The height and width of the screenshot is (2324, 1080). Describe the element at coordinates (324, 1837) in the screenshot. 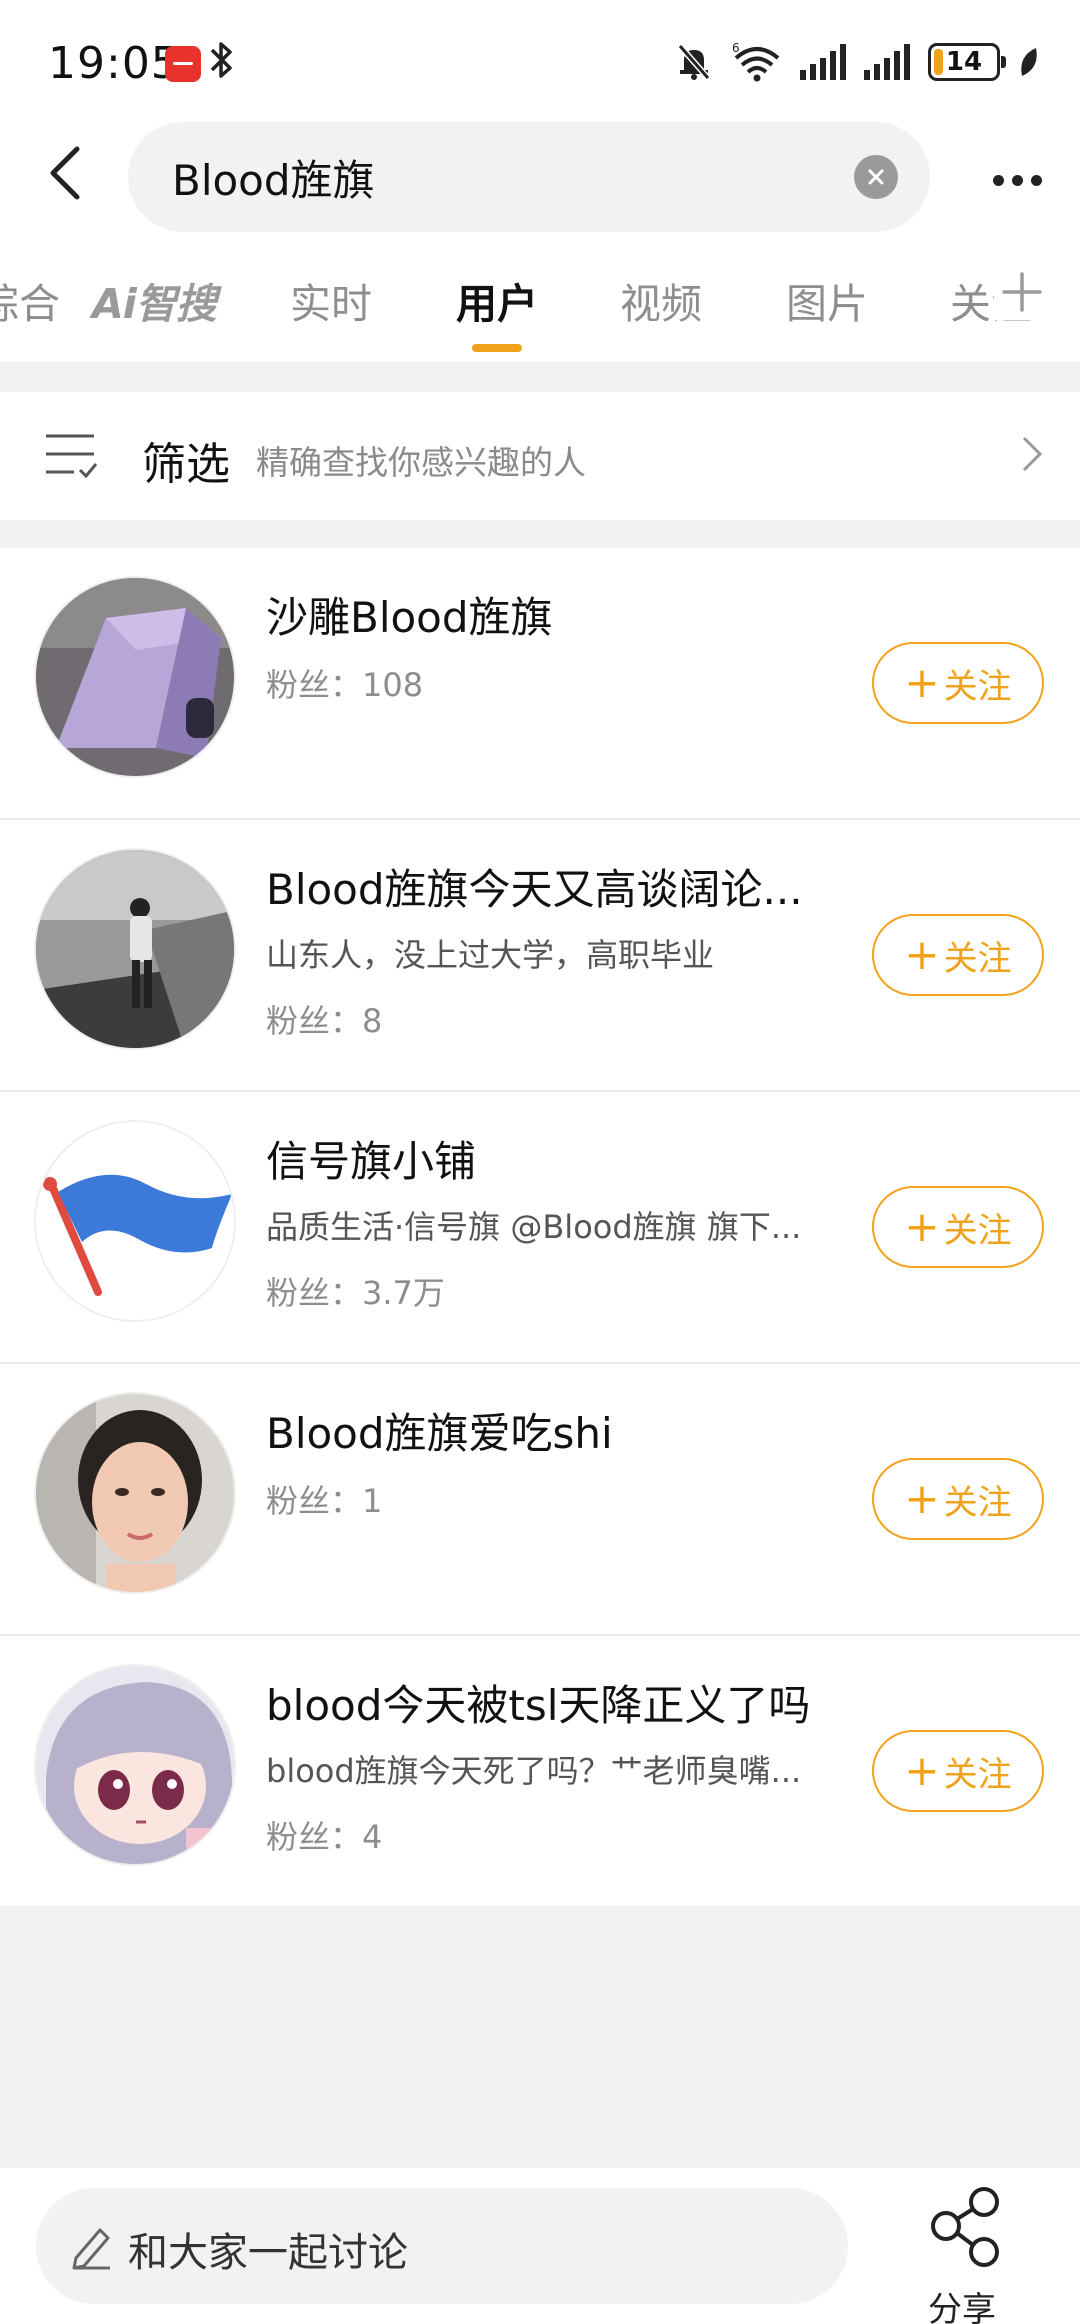

I see `fans-count: 粉丝：4` at that location.